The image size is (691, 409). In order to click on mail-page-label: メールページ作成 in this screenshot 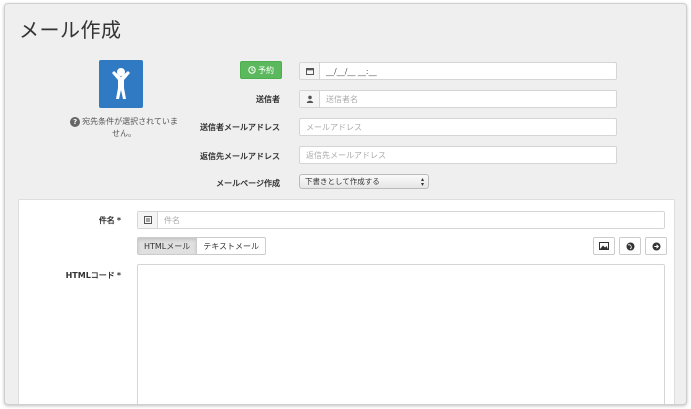, I will do `click(248, 183)`.